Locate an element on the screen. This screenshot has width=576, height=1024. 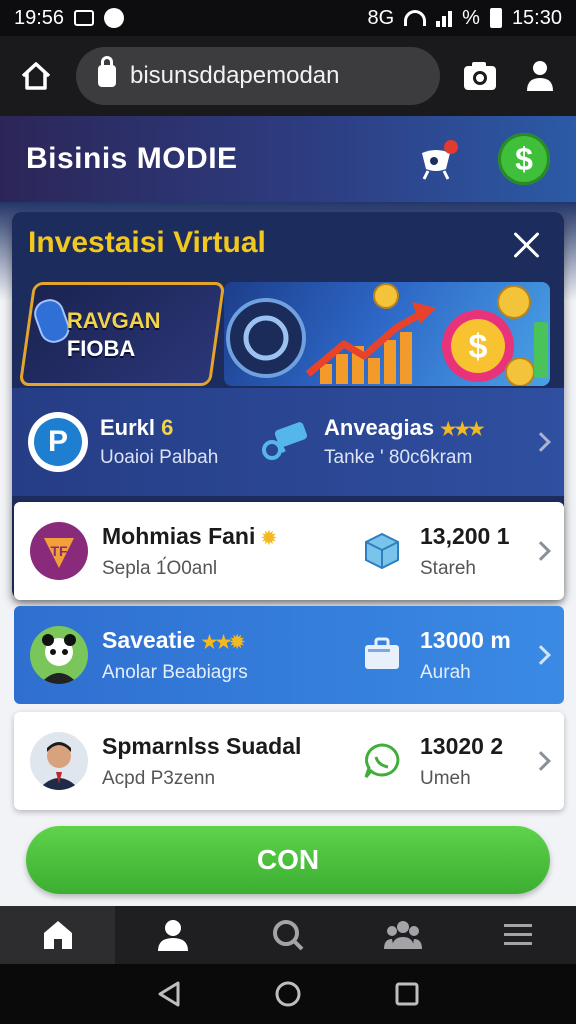
item-sub: Anolar Beabiagrs is located at coordinates (175, 672).